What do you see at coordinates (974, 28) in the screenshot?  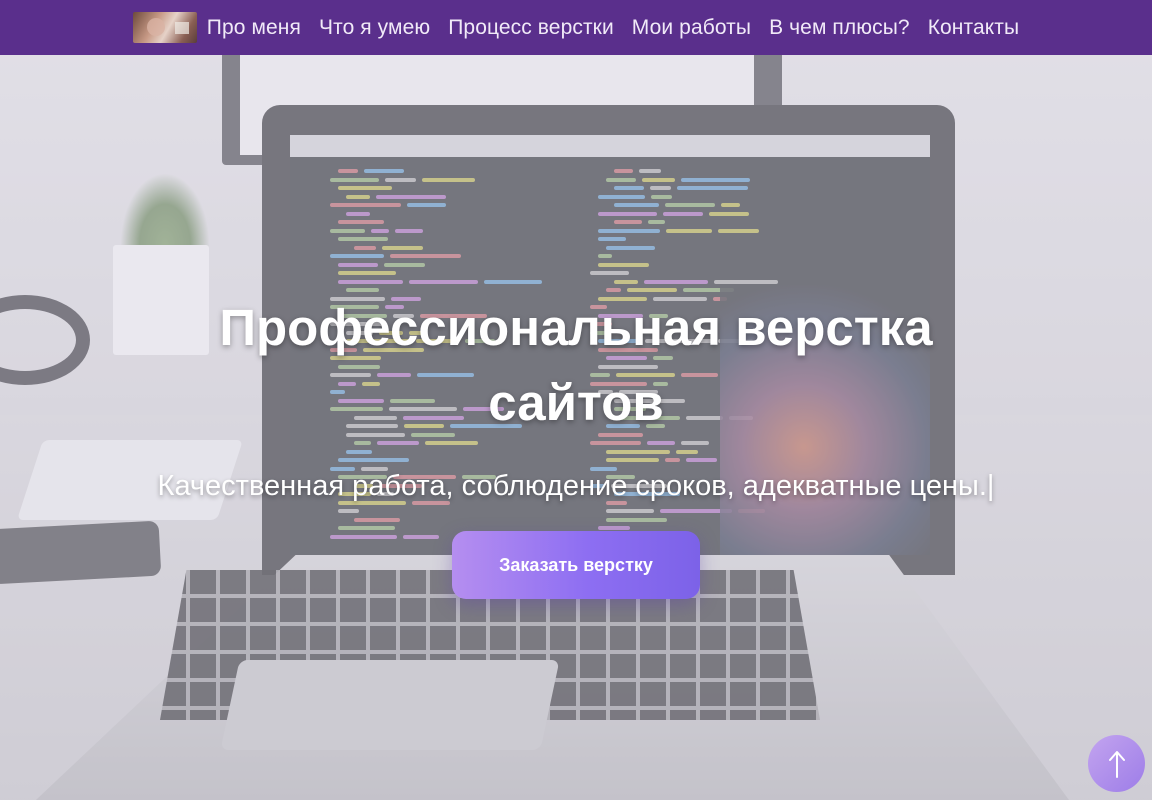 I see `nav-link-contacts: Контакты` at bounding box center [974, 28].